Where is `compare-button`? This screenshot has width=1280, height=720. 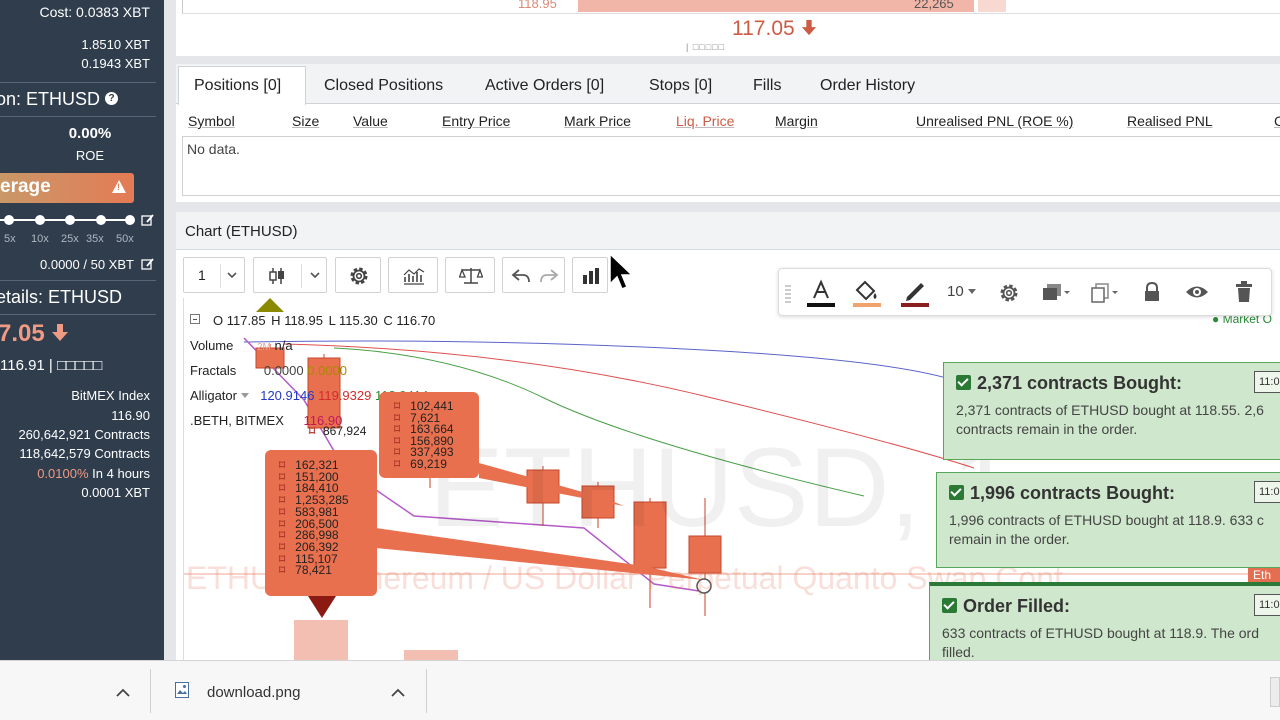 compare-button is located at coordinates (470, 275).